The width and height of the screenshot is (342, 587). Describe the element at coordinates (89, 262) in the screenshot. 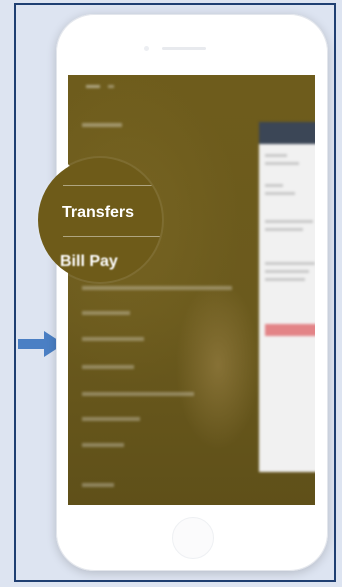

I see `menu-item-bill-pay: Bill Pay` at that location.